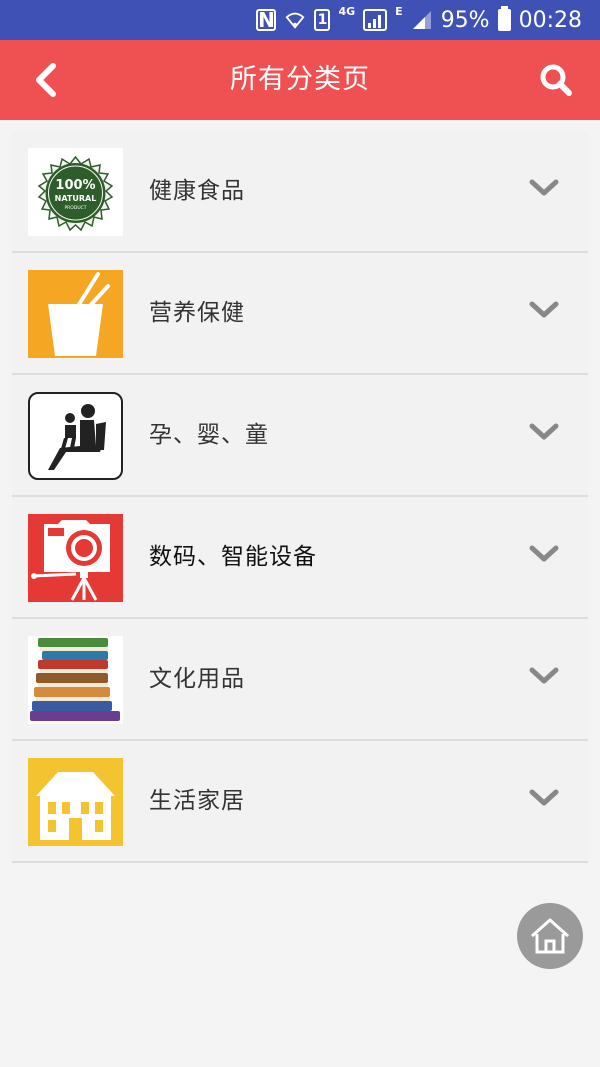 The height and width of the screenshot is (1067, 600). I want to click on parent-child-seat-icon, so click(75, 436).